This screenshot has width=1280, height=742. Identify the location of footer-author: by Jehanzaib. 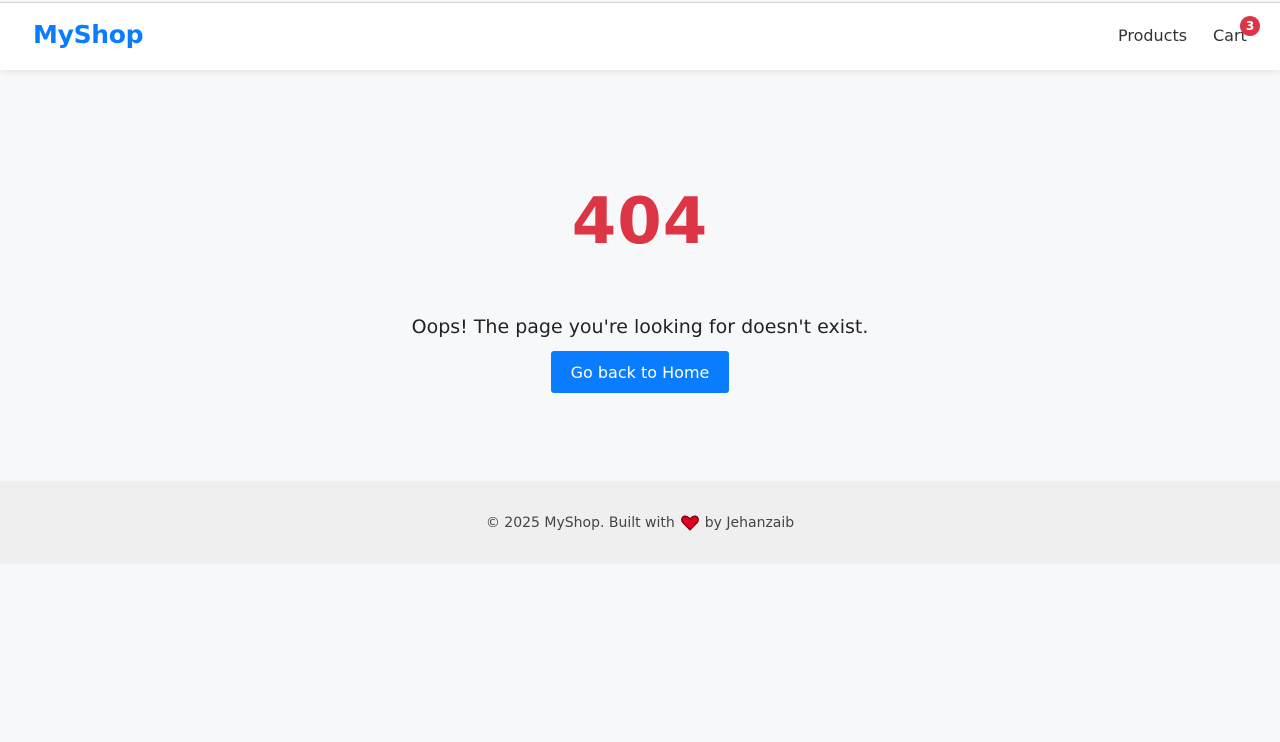
(749, 522).